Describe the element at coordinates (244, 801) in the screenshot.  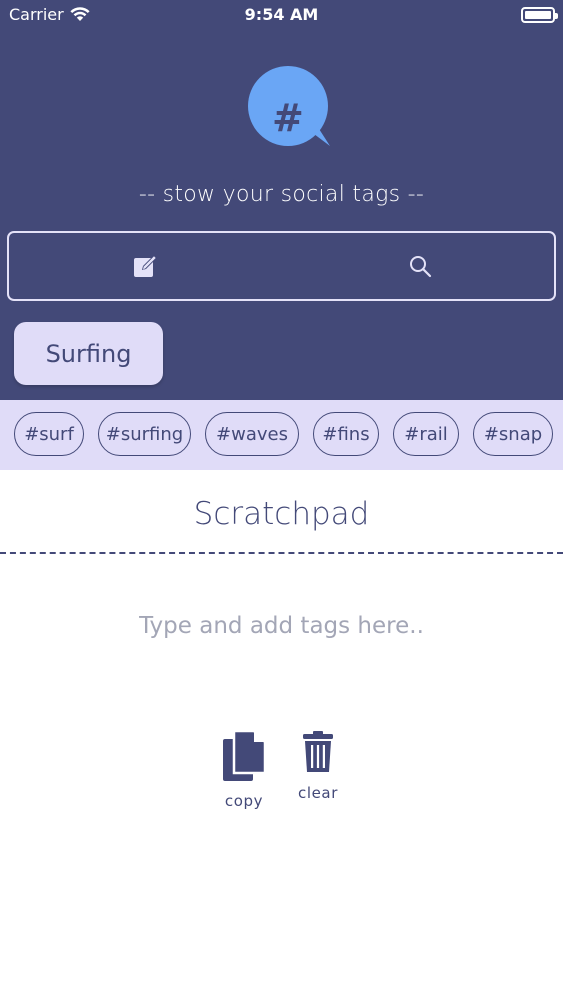
I see `copy-label: copy` at that location.